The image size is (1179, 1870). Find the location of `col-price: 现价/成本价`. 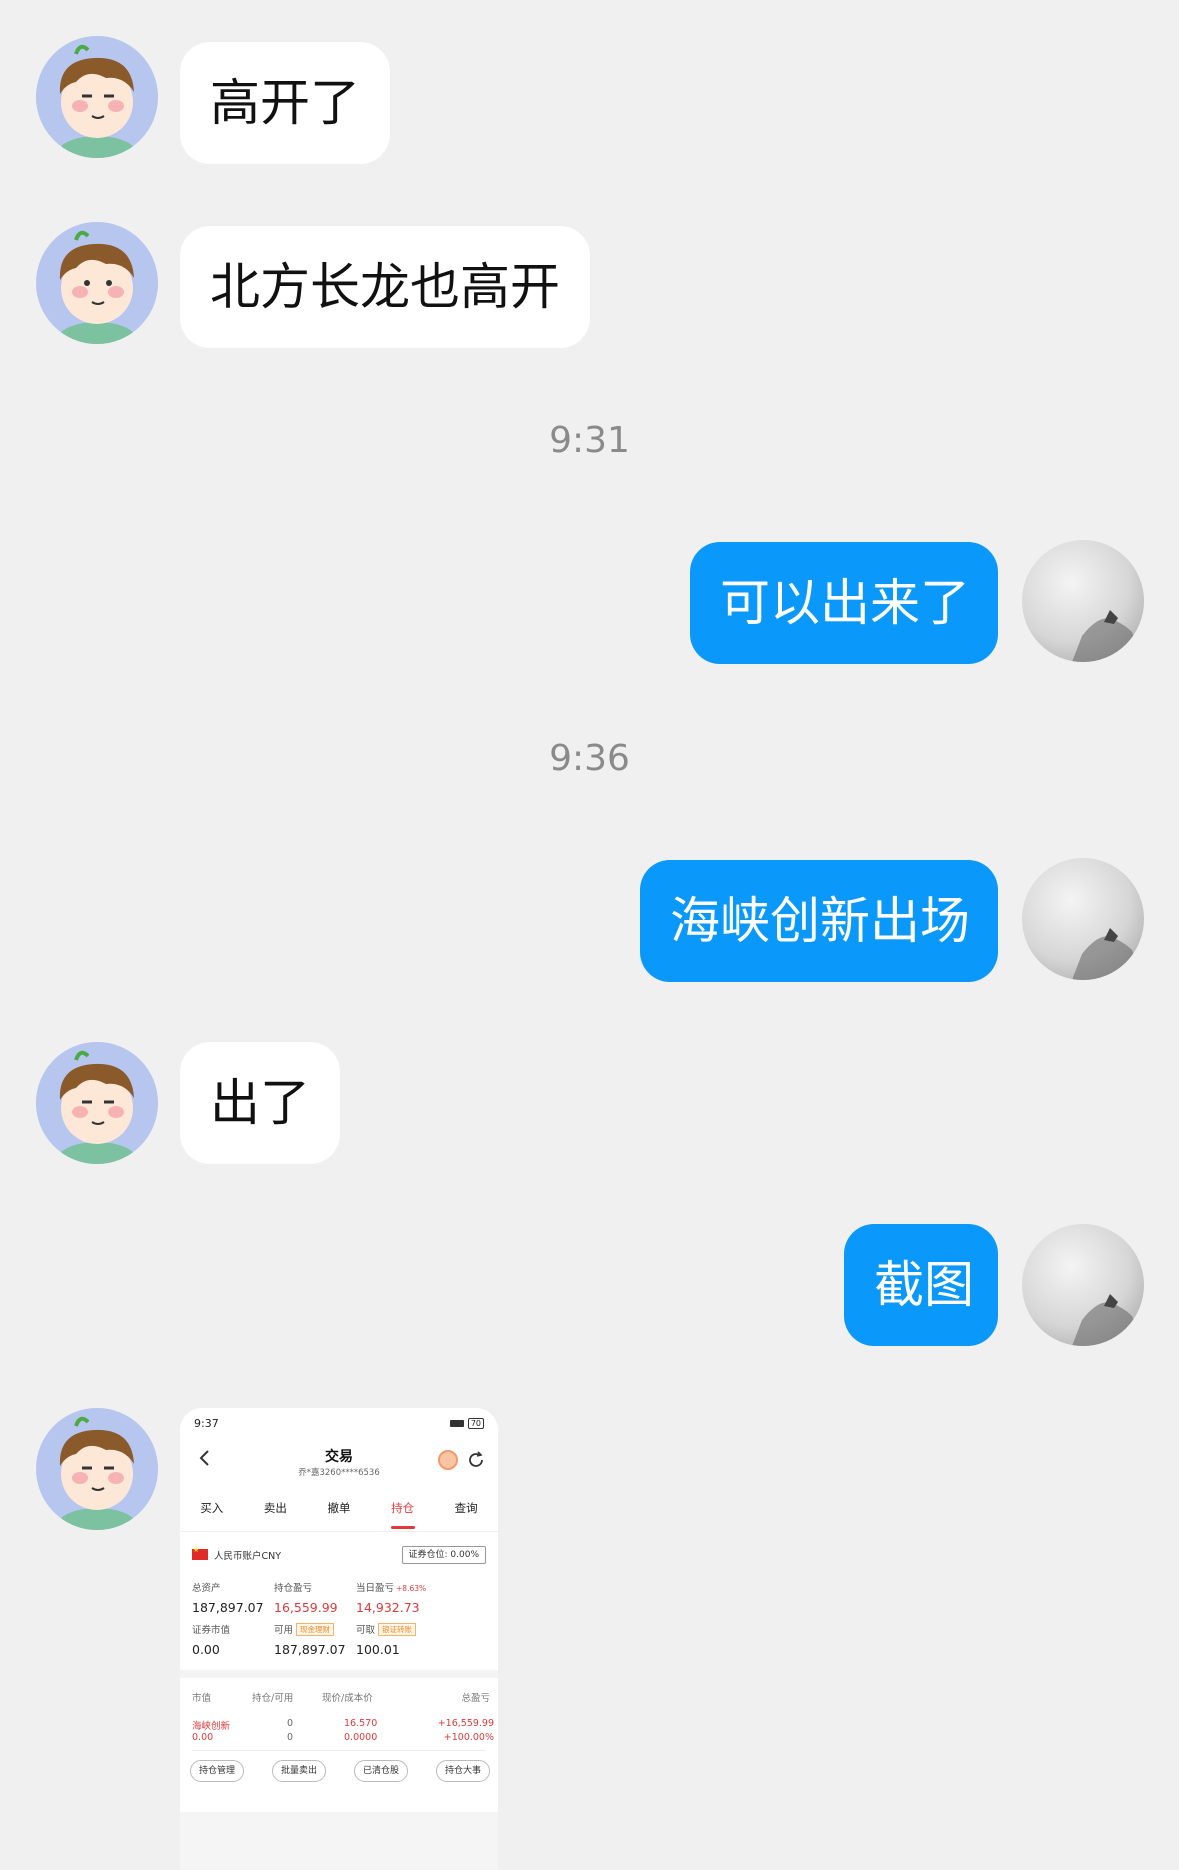

col-price: 现价/成本价 is located at coordinates (347, 1697).